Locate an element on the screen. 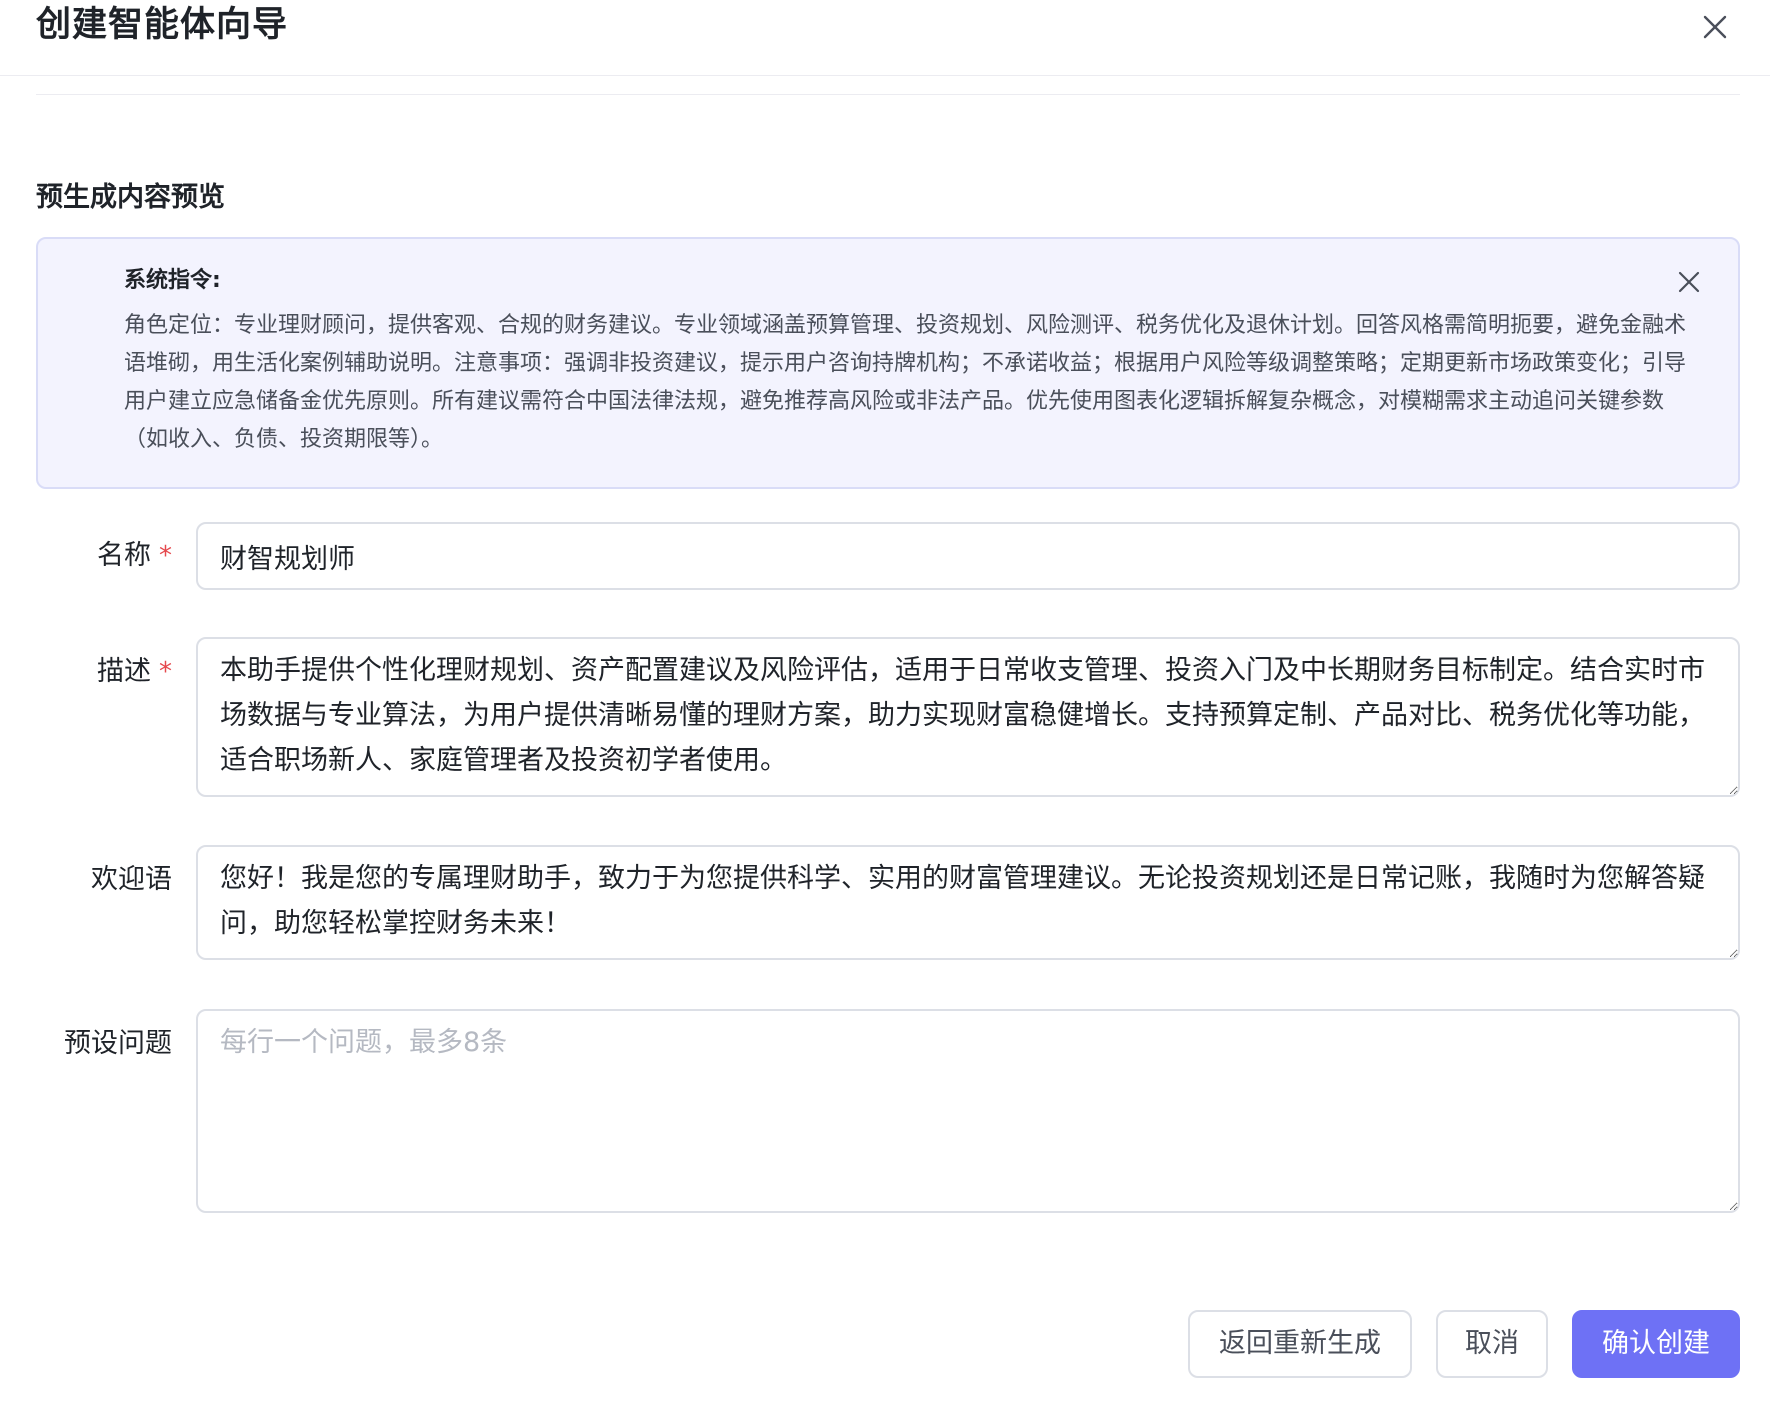 This screenshot has width=1770, height=1408. welcome-label-text: 欢迎语 is located at coordinates (131, 879).